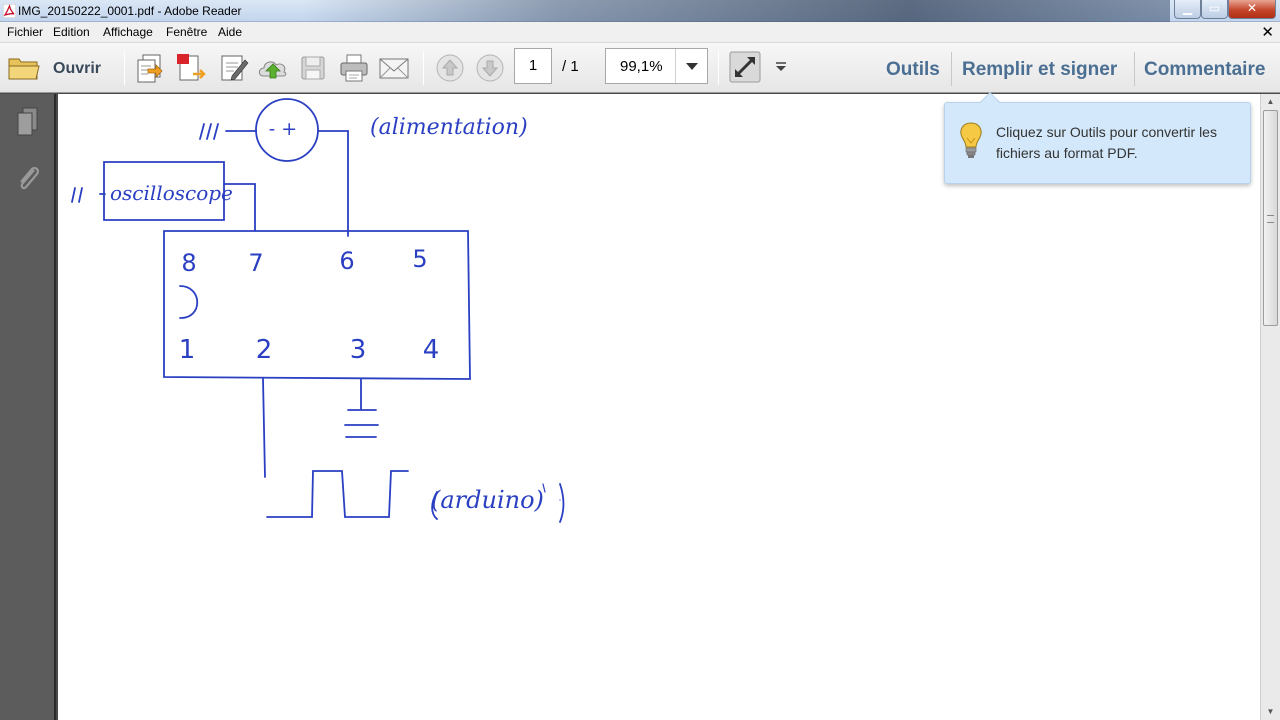 This screenshot has width=1280, height=720. Describe the element at coordinates (71, 32) in the screenshot. I see `menu-edition: Edition` at that location.